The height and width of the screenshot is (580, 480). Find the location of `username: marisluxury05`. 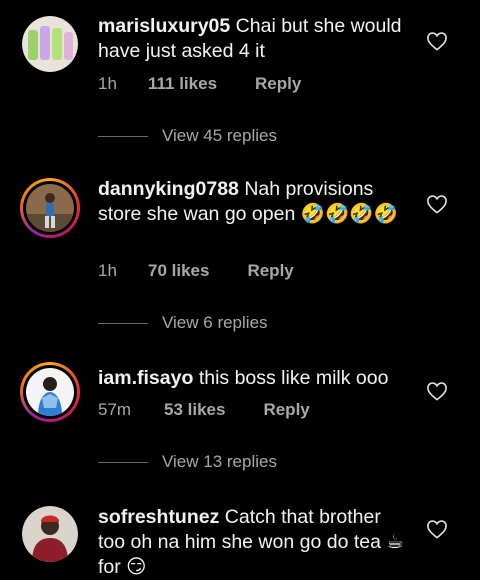

username: marisluxury05 is located at coordinates (164, 26).